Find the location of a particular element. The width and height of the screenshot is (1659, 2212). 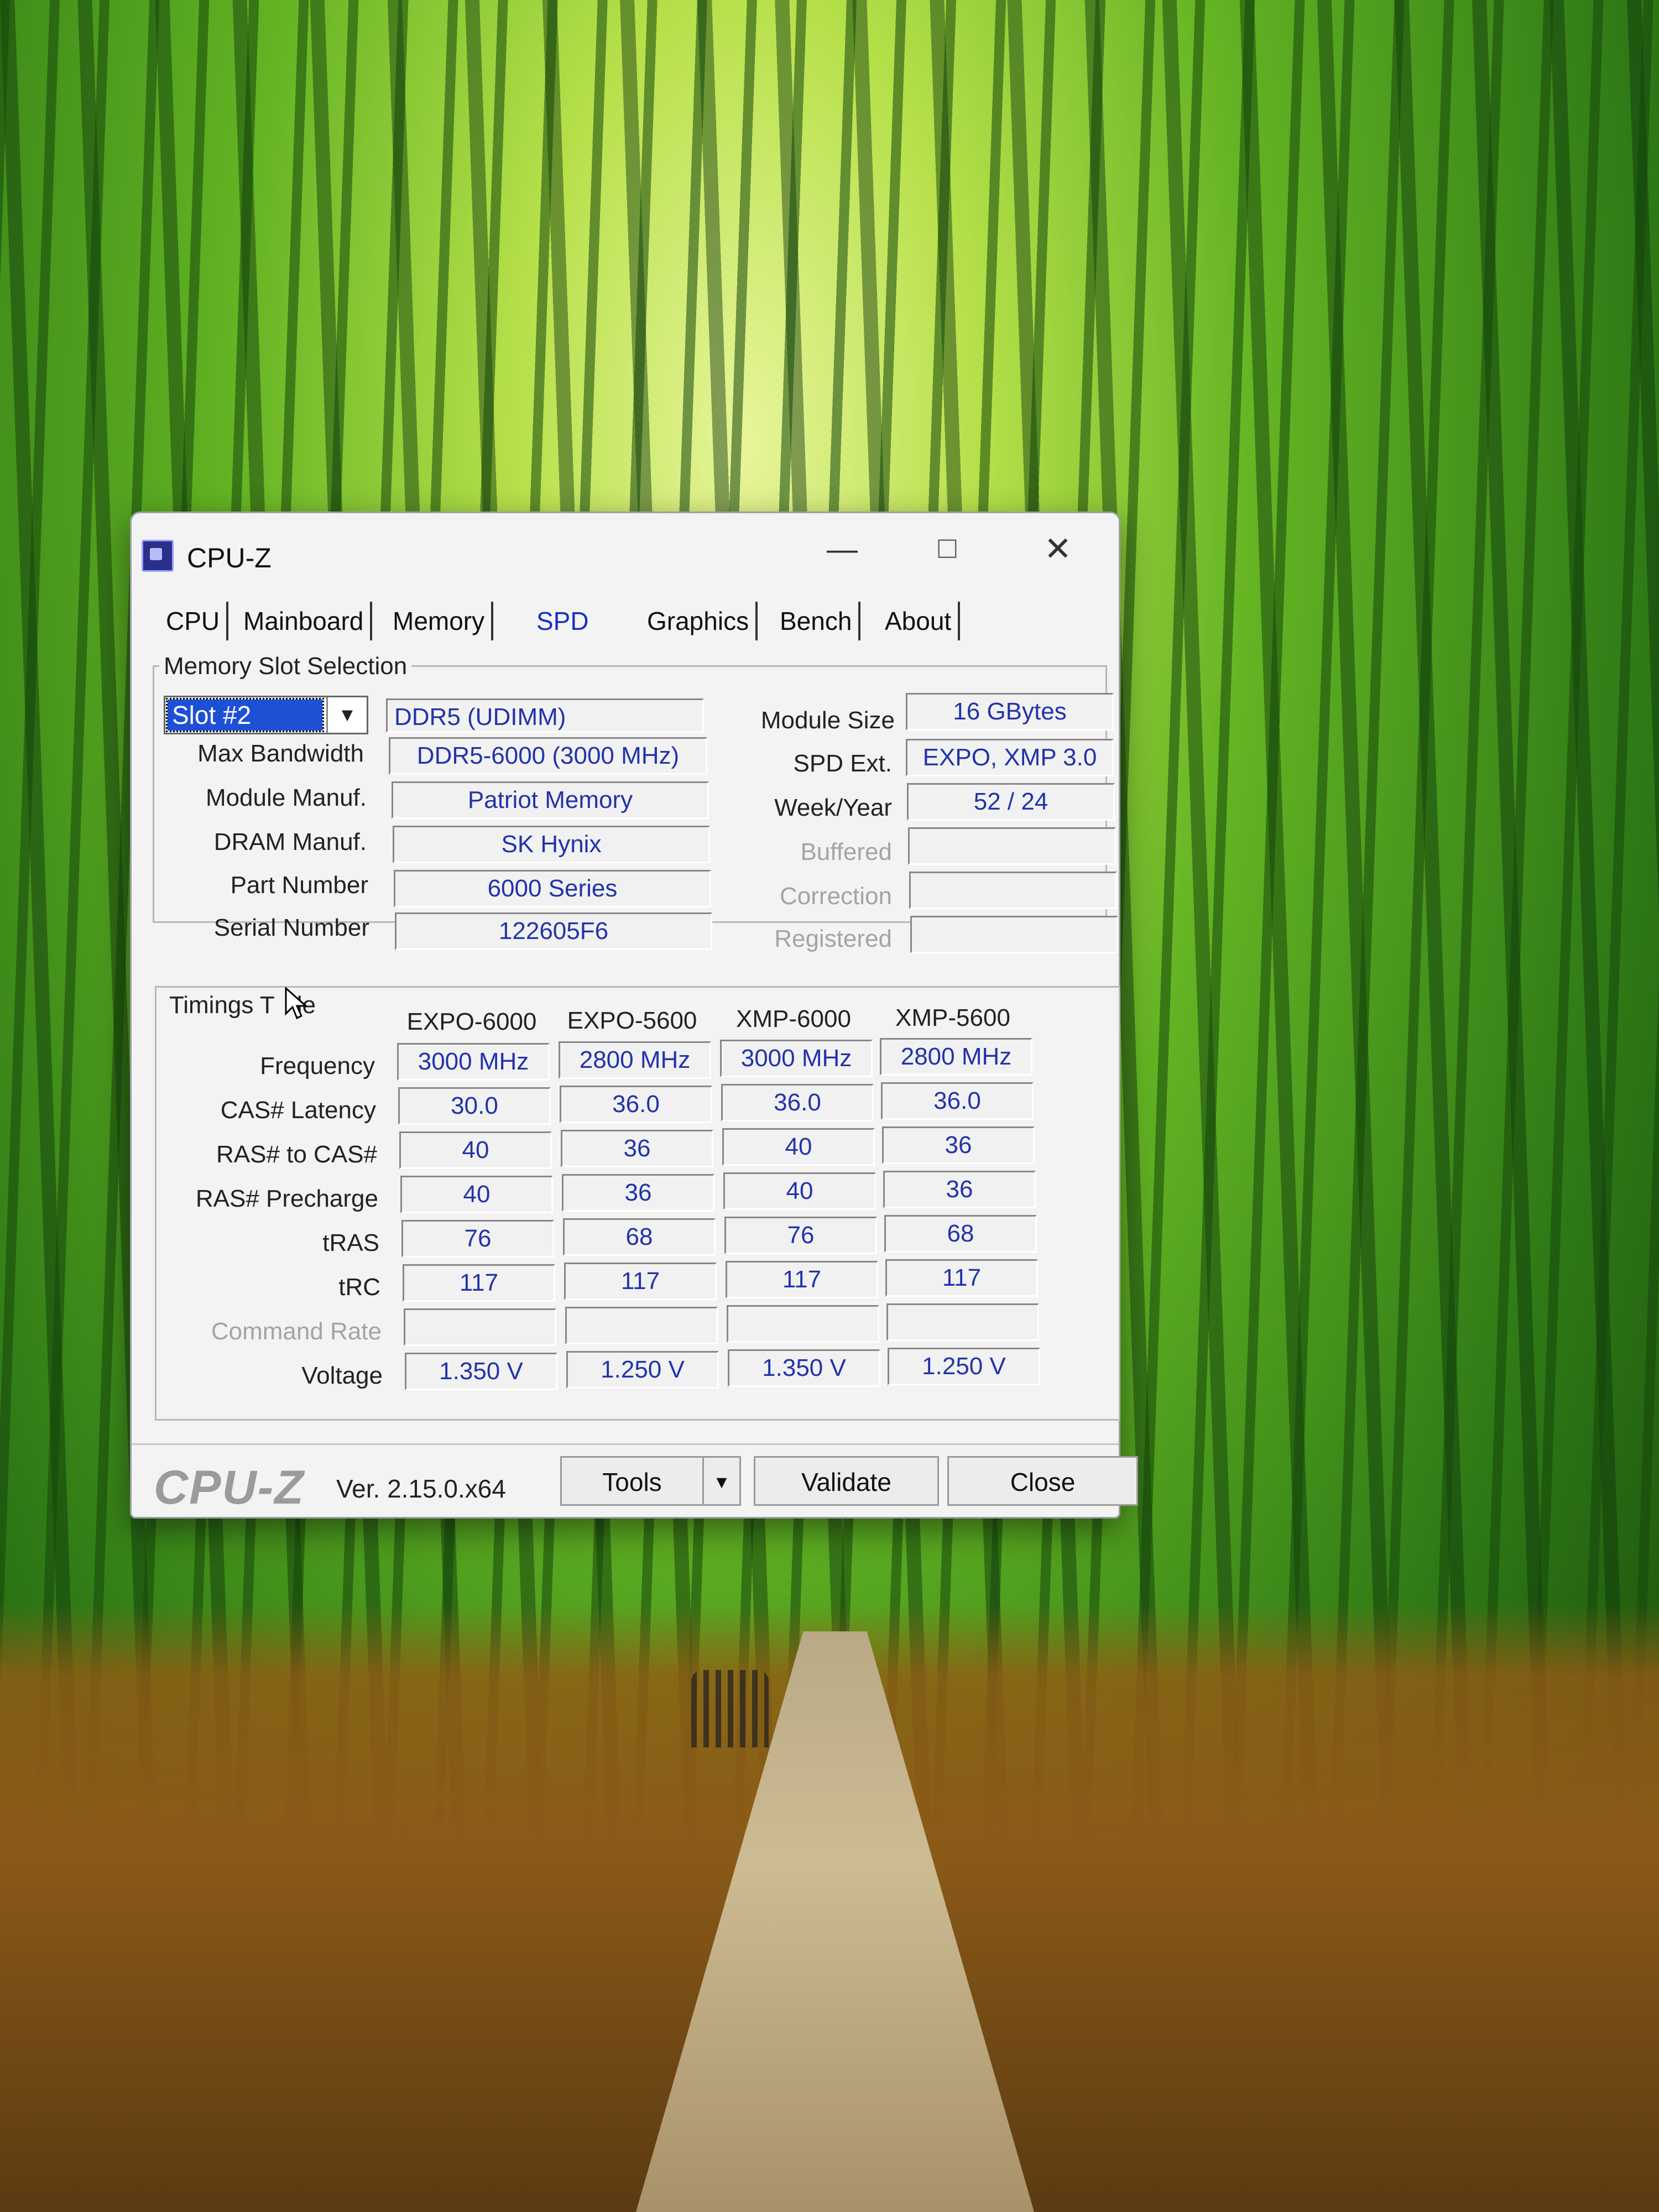

cpuz-app-icon is located at coordinates (158, 556).